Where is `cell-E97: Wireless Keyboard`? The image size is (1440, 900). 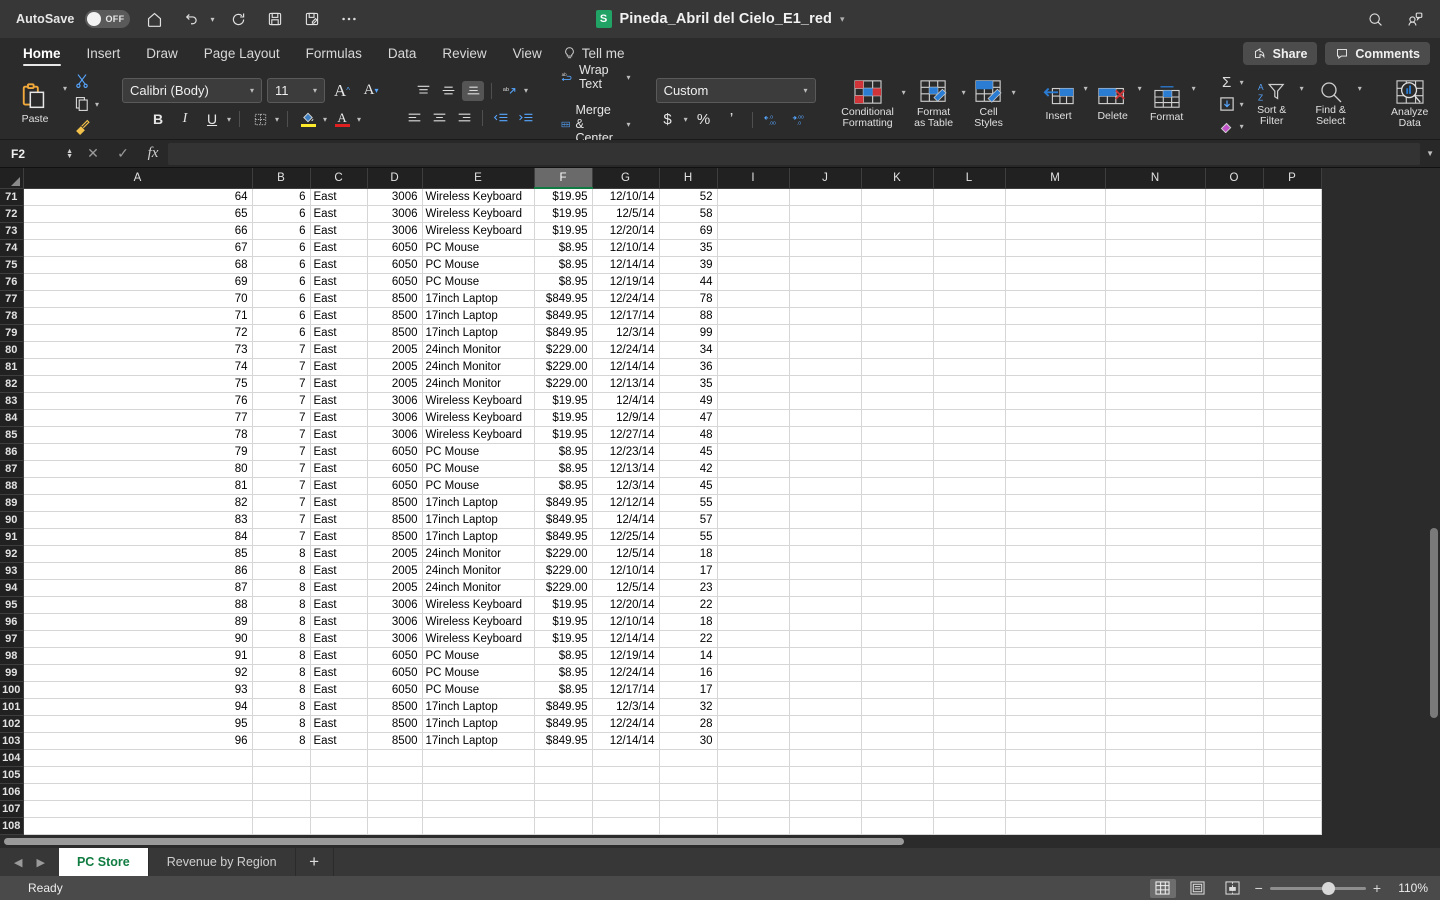 cell-E97: Wireless Keyboard is located at coordinates (478, 639).